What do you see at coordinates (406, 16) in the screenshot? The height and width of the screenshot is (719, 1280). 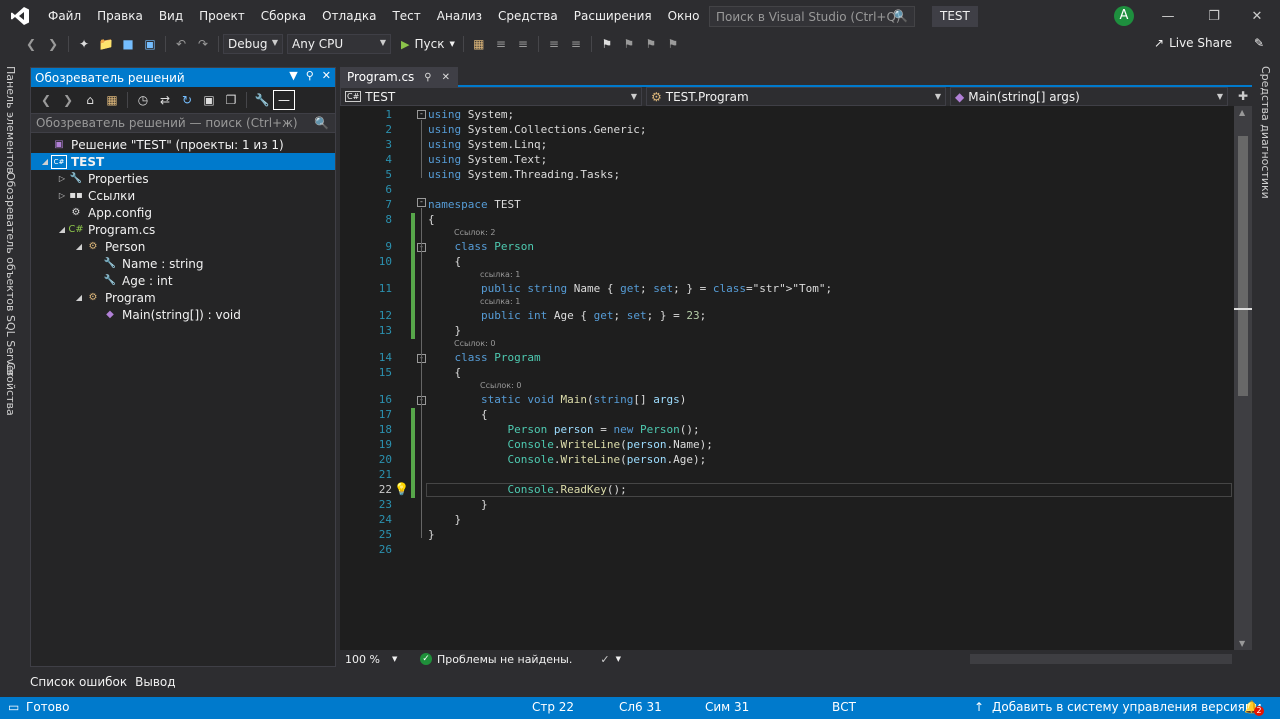 I see `menu-item: Тест` at bounding box center [406, 16].